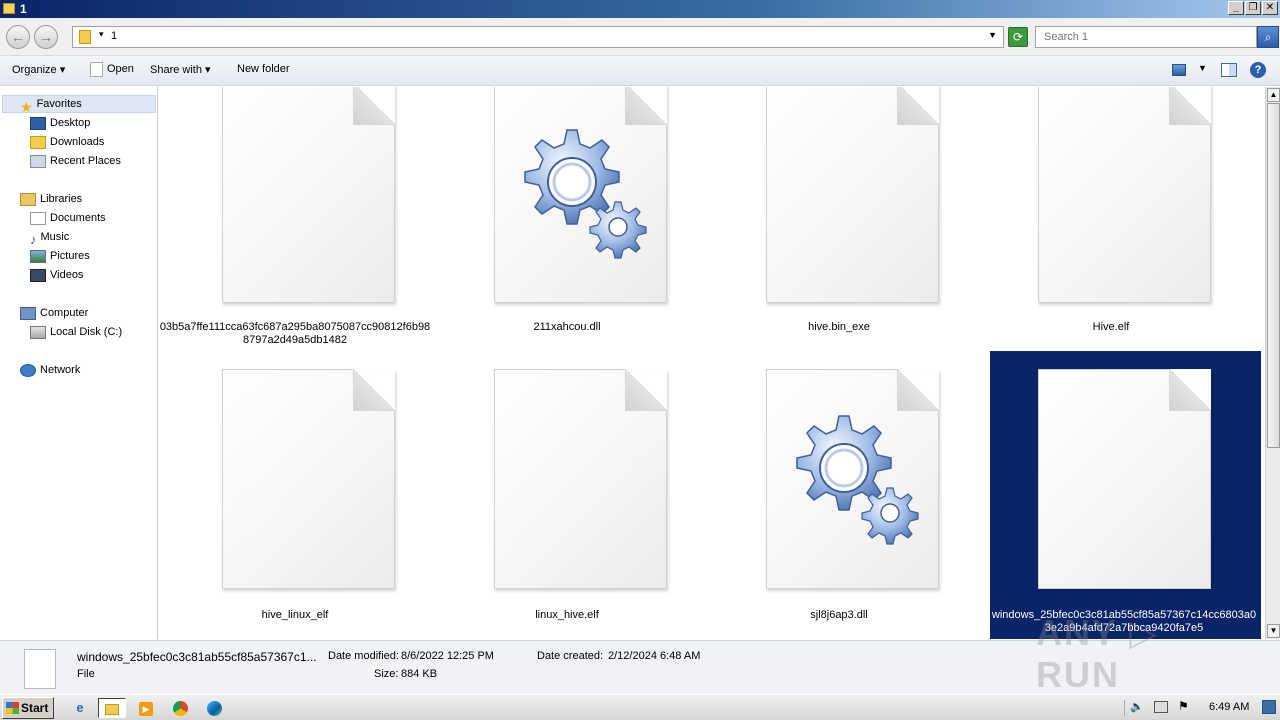 The width and height of the screenshot is (1280, 720). Describe the element at coordinates (1268, 37) in the screenshot. I see `search-button: ⌕` at that location.